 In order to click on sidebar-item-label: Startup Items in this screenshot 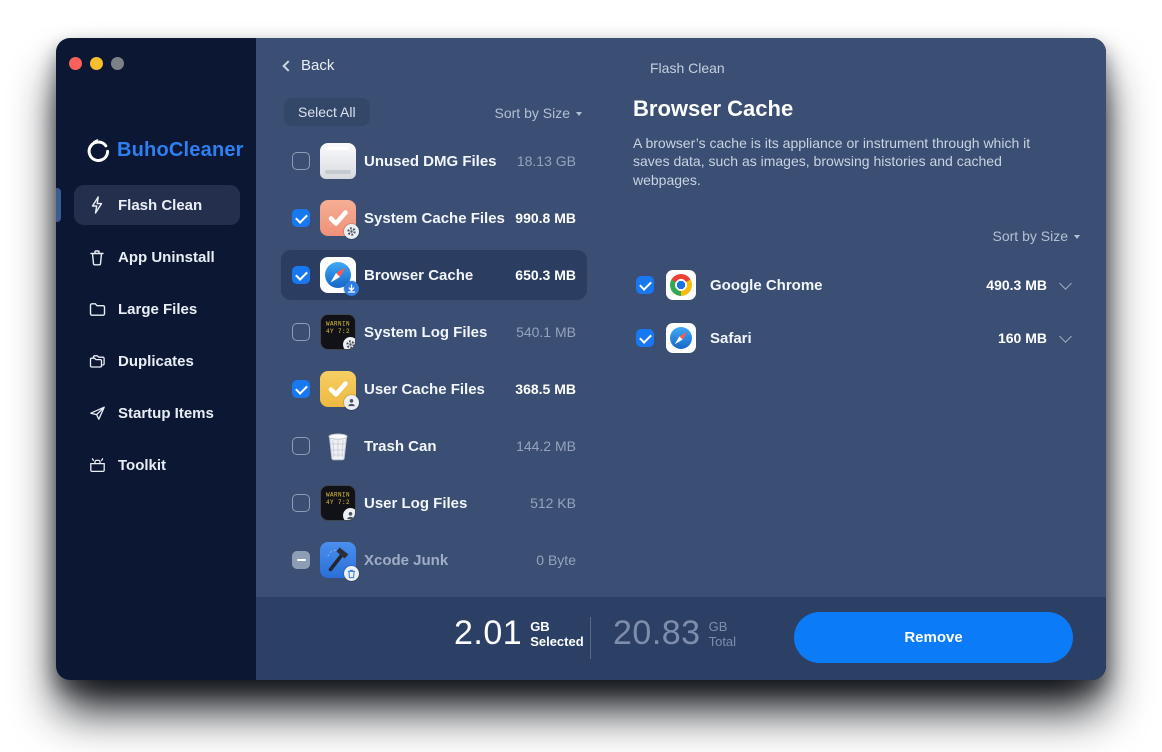, I will do `click(166, 413)`.